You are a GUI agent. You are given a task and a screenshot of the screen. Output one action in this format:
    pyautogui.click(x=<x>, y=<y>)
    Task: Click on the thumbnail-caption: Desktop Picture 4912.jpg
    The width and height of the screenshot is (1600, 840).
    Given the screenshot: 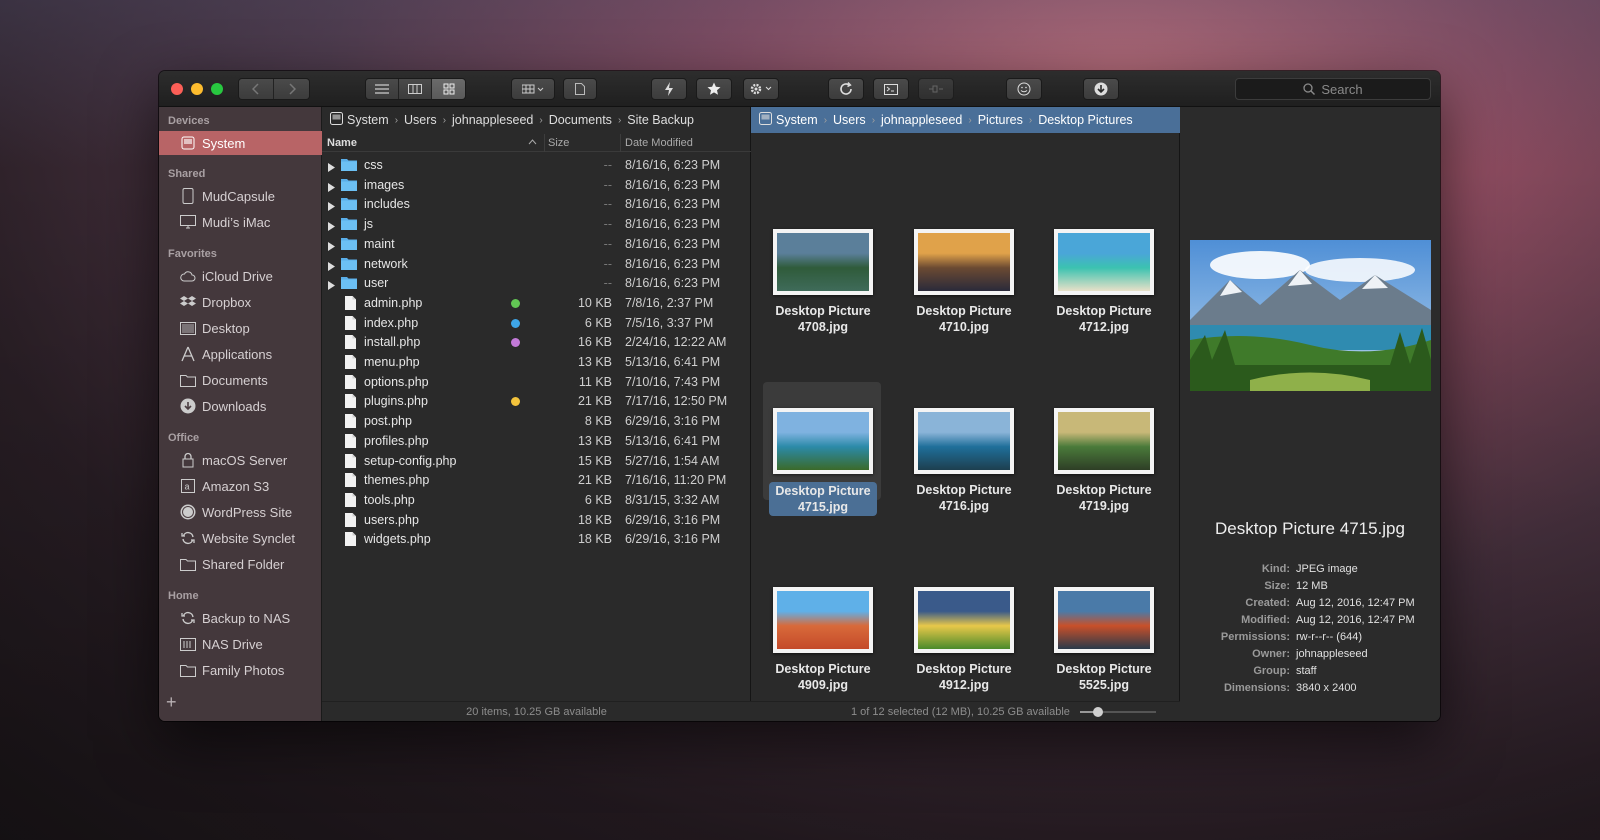 What is the action you would take?
    pyautogui.click(x=964, y=677)
    